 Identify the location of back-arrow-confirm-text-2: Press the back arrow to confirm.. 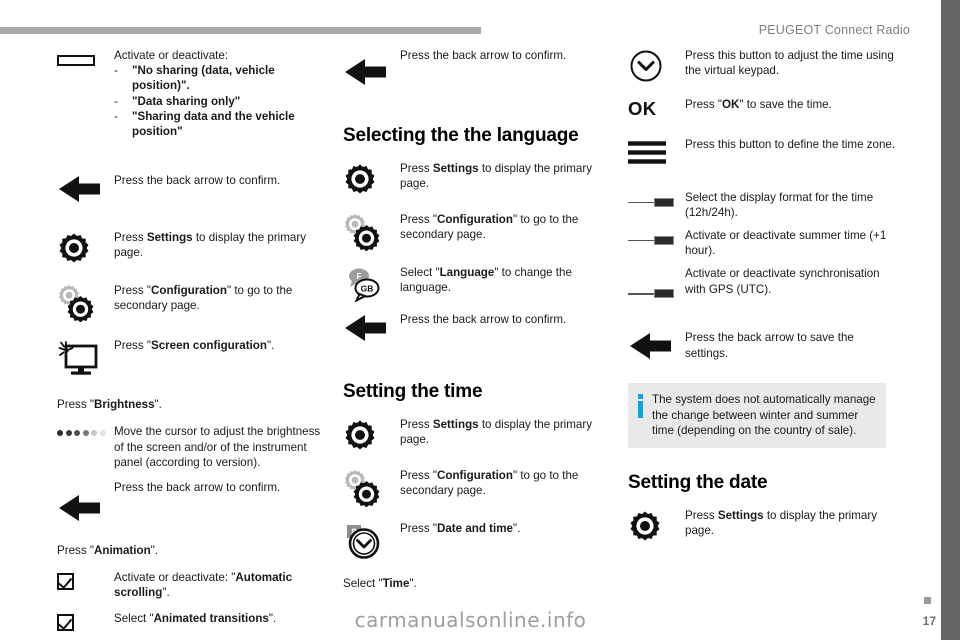
(197, 488).